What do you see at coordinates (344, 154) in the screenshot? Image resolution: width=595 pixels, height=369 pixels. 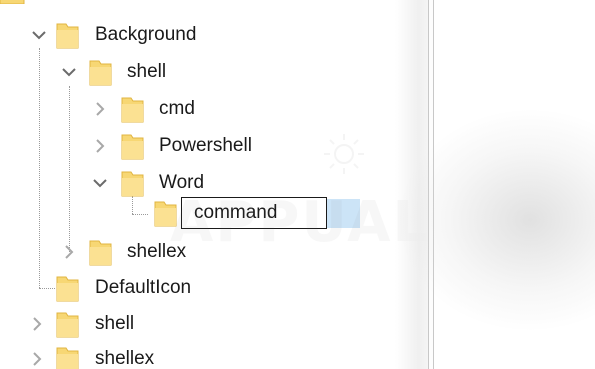 I see `lightbulb-icon` at bounding box center [344, 154].